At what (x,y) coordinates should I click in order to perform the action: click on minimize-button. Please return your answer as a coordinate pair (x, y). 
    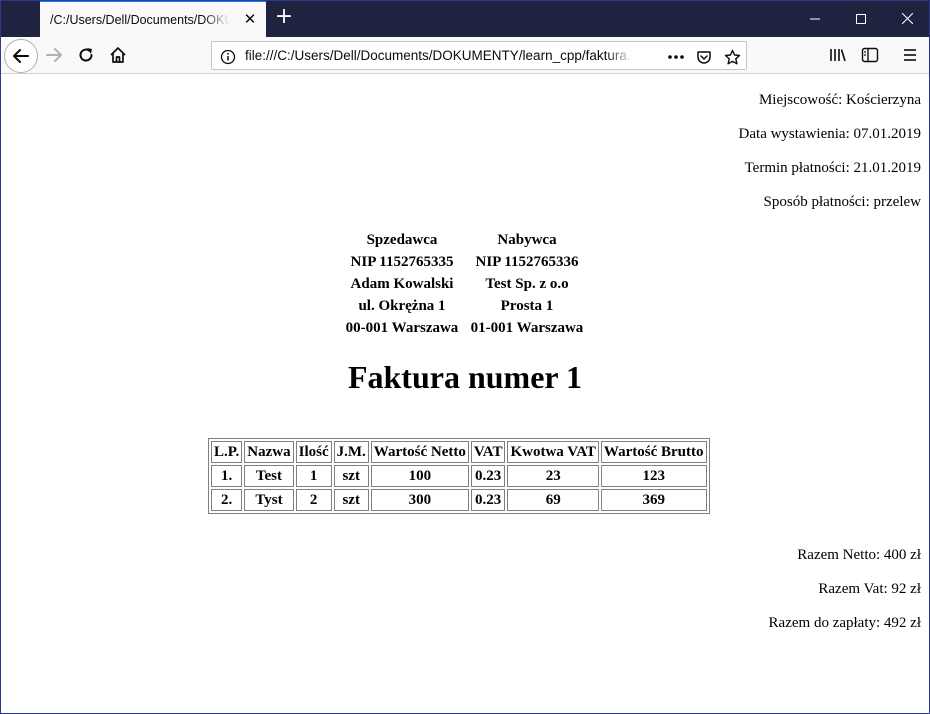
    Looking at the image, I should click on (815, 18).